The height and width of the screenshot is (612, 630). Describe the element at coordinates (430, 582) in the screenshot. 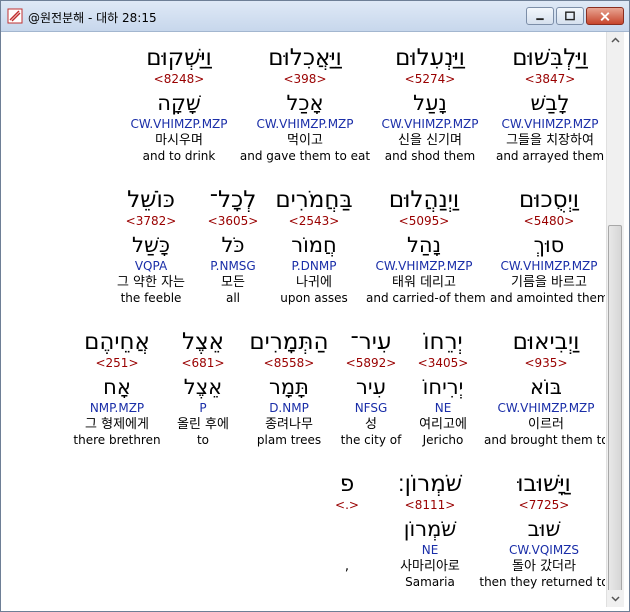

I see `english-gloss: Samaria` at that location.